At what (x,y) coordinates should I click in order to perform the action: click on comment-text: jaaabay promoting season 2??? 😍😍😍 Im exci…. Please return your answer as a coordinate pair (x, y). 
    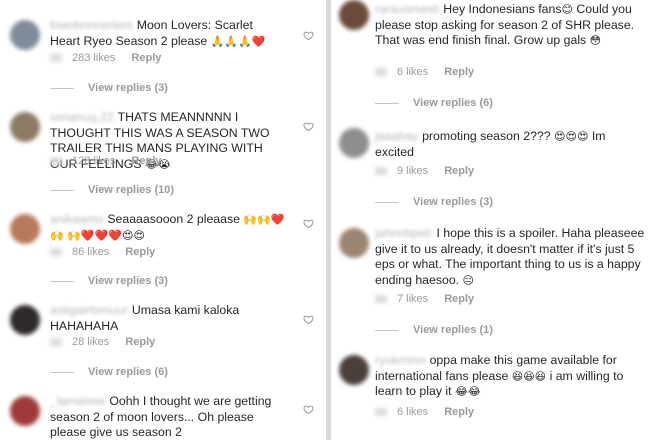
    Looking at the image, I should click on (506, 144).